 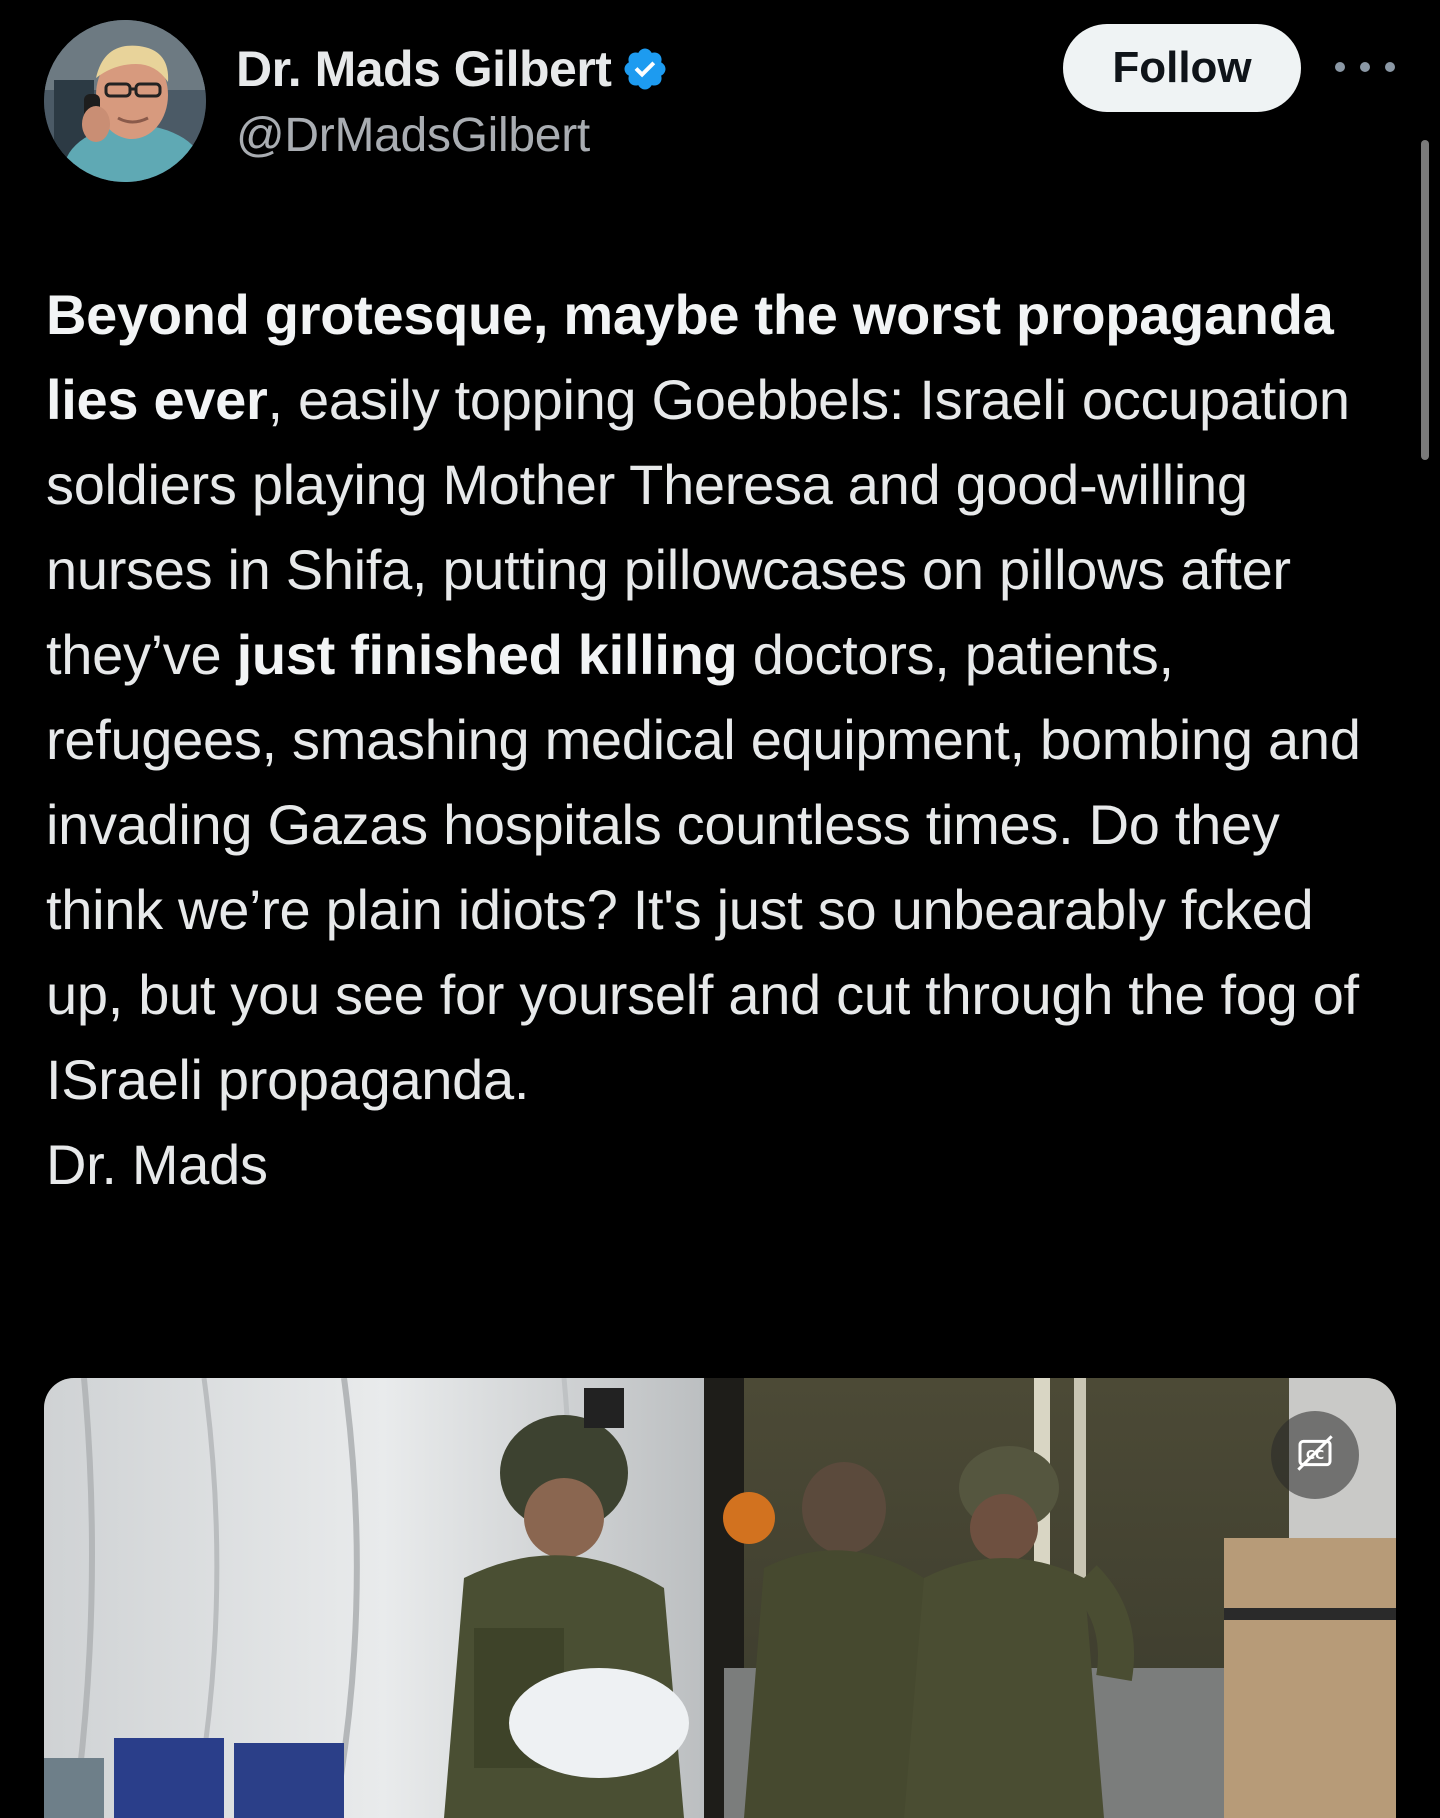 I want to click on captions-button: CC, so click(x=1315, y=1455).